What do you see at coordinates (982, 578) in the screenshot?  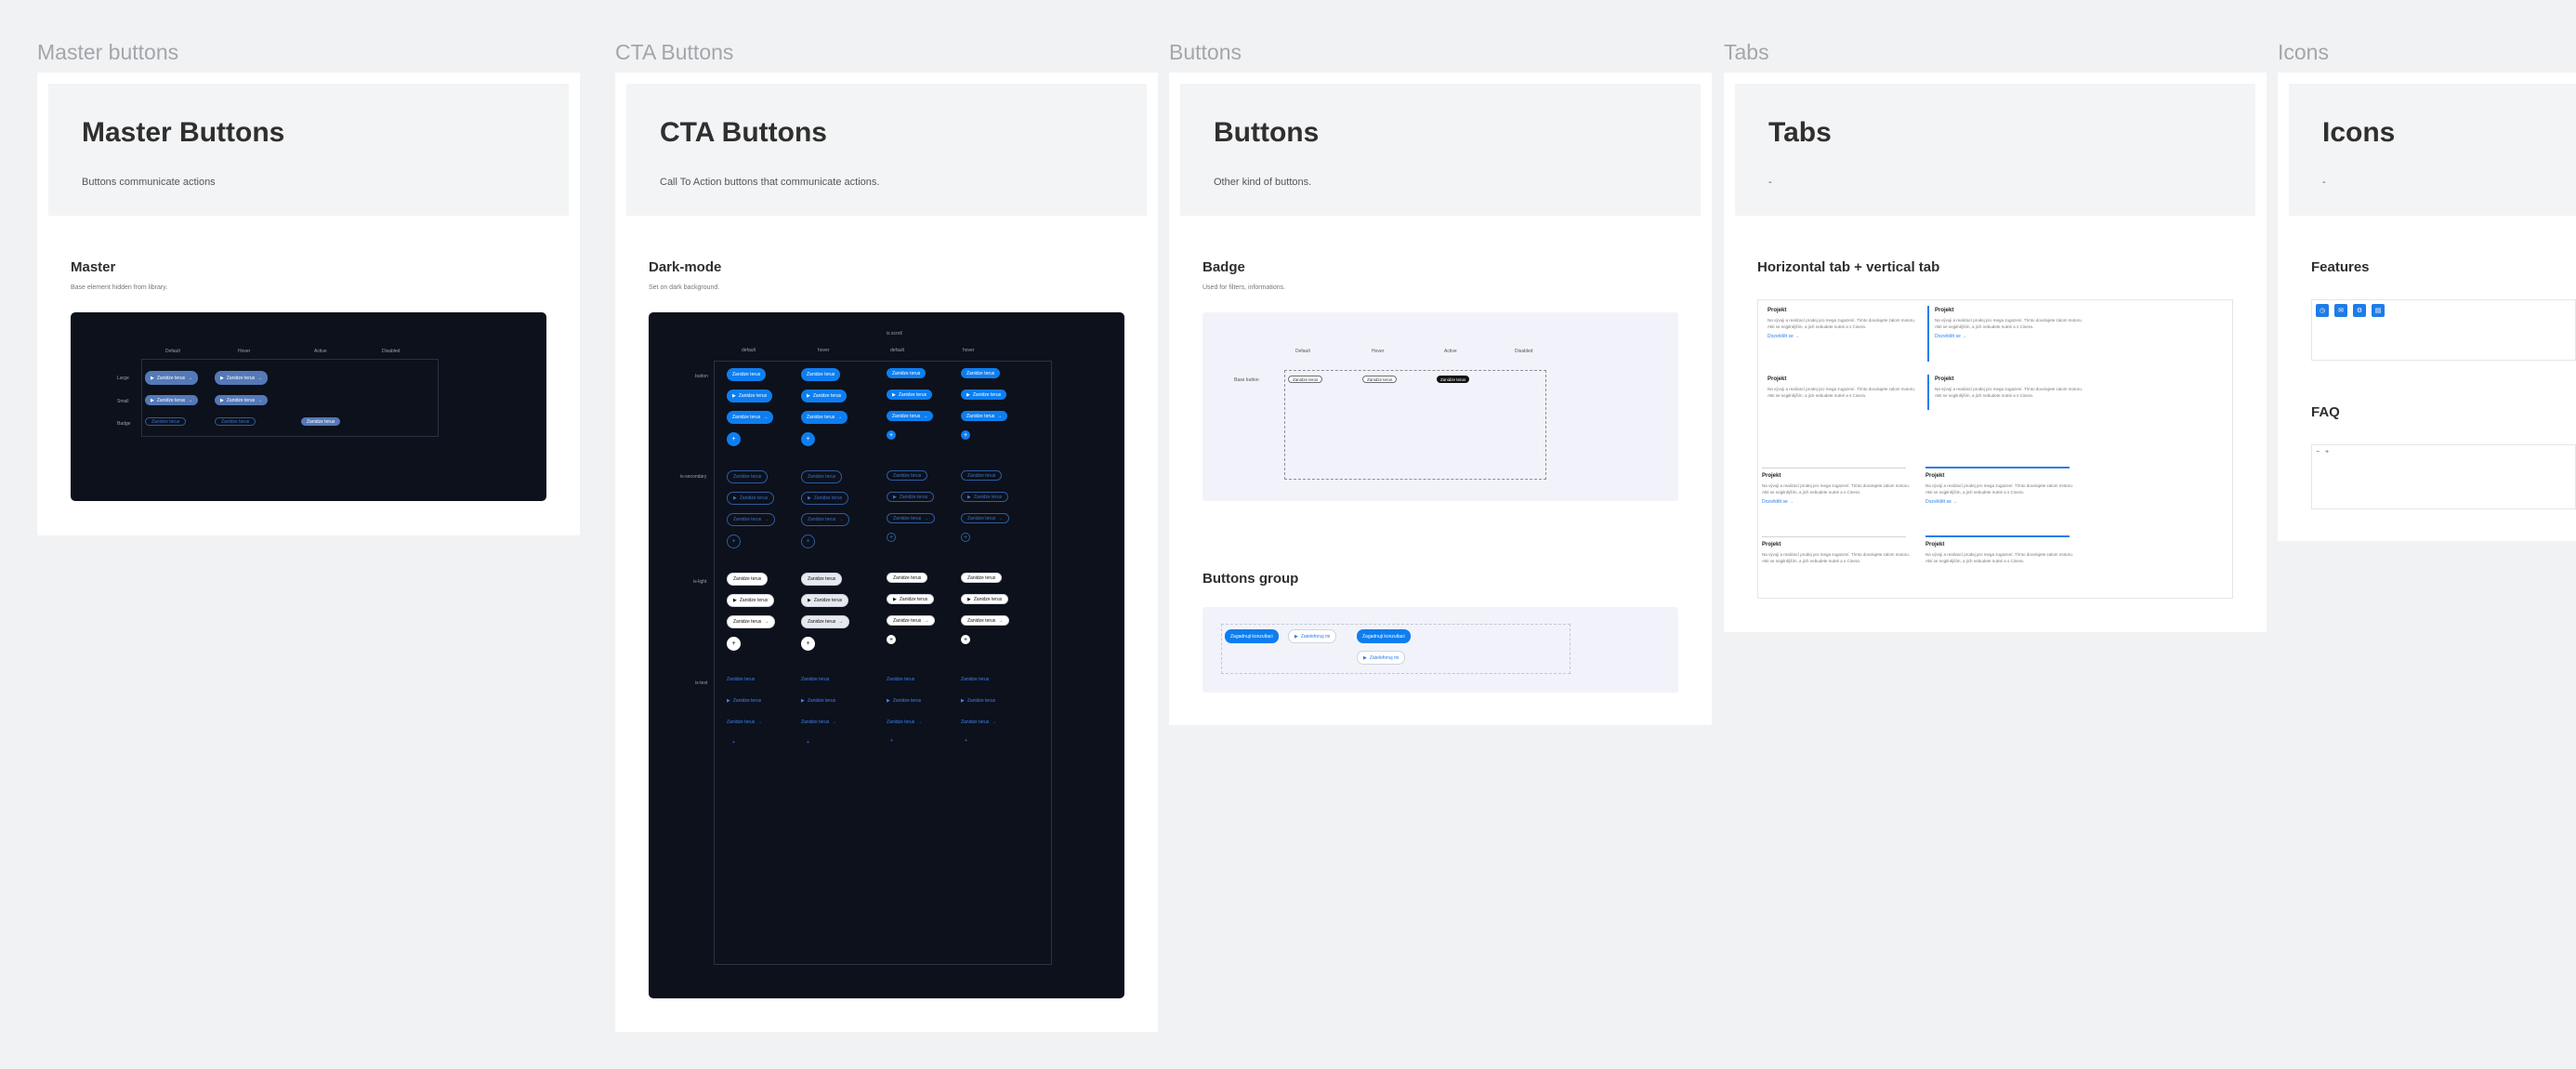 I see `cta-light-scroll-hover: Zanidze terus` at bounding box center [982, 578].